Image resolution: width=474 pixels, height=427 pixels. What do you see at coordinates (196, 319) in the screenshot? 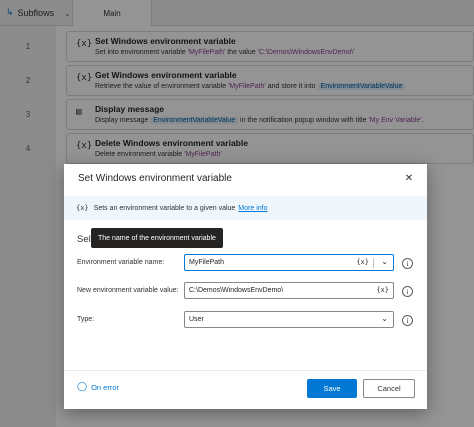
I see `type-value: User` at bounding box center [196, 319].